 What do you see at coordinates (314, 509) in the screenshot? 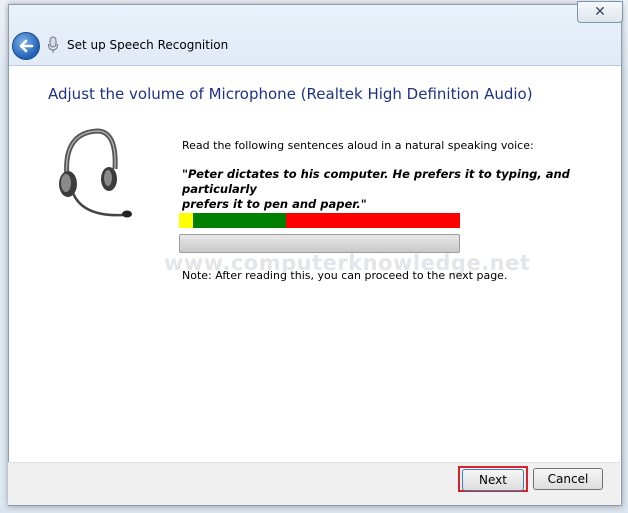
I see `background-app-statusbar` at bounding box center [314, 509].